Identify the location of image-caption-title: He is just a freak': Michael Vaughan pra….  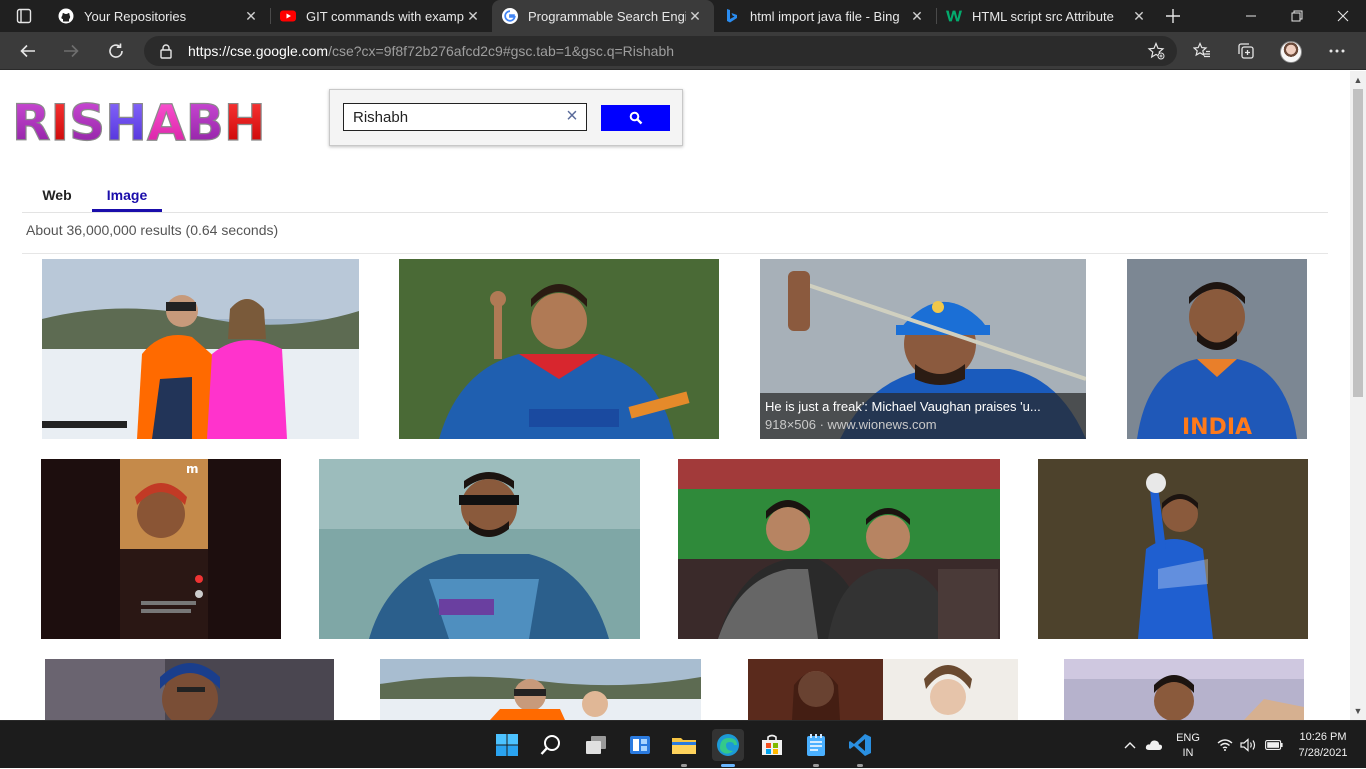
(903, 406).